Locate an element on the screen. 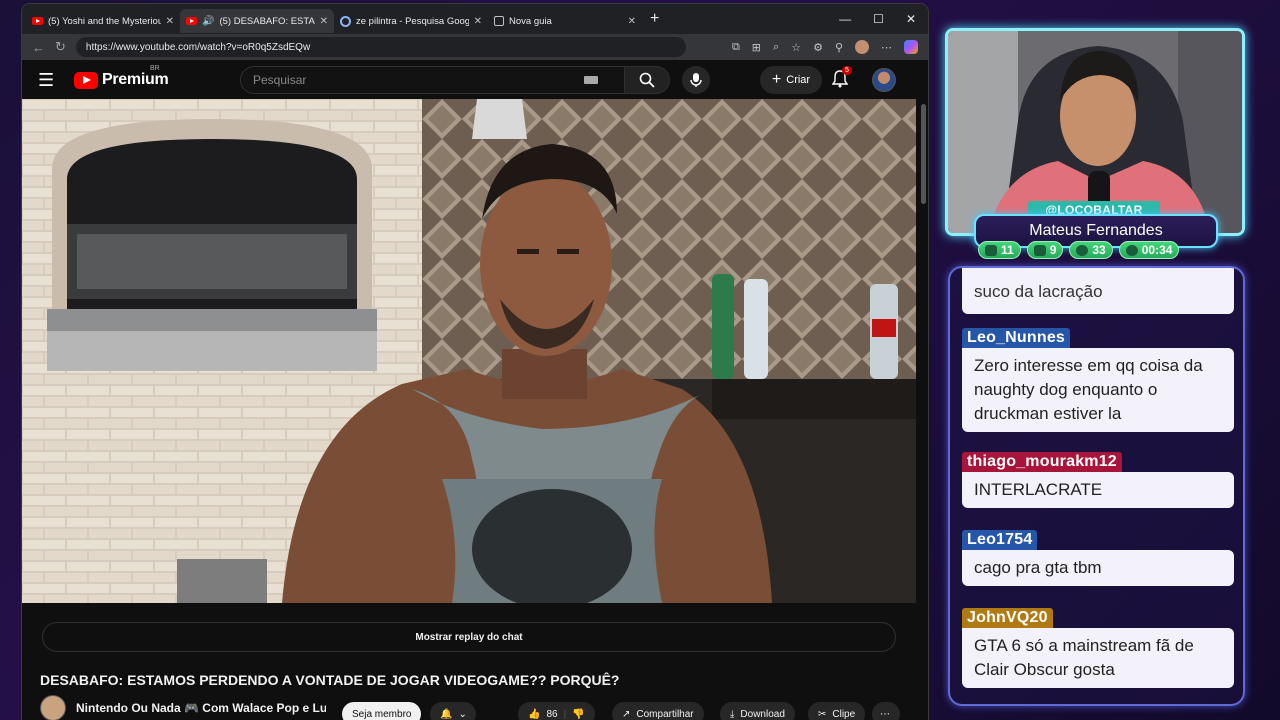 This screenshot has height=720, width=1280. share-button: ↗ Compartilhar is located at coordinates (658, 711).